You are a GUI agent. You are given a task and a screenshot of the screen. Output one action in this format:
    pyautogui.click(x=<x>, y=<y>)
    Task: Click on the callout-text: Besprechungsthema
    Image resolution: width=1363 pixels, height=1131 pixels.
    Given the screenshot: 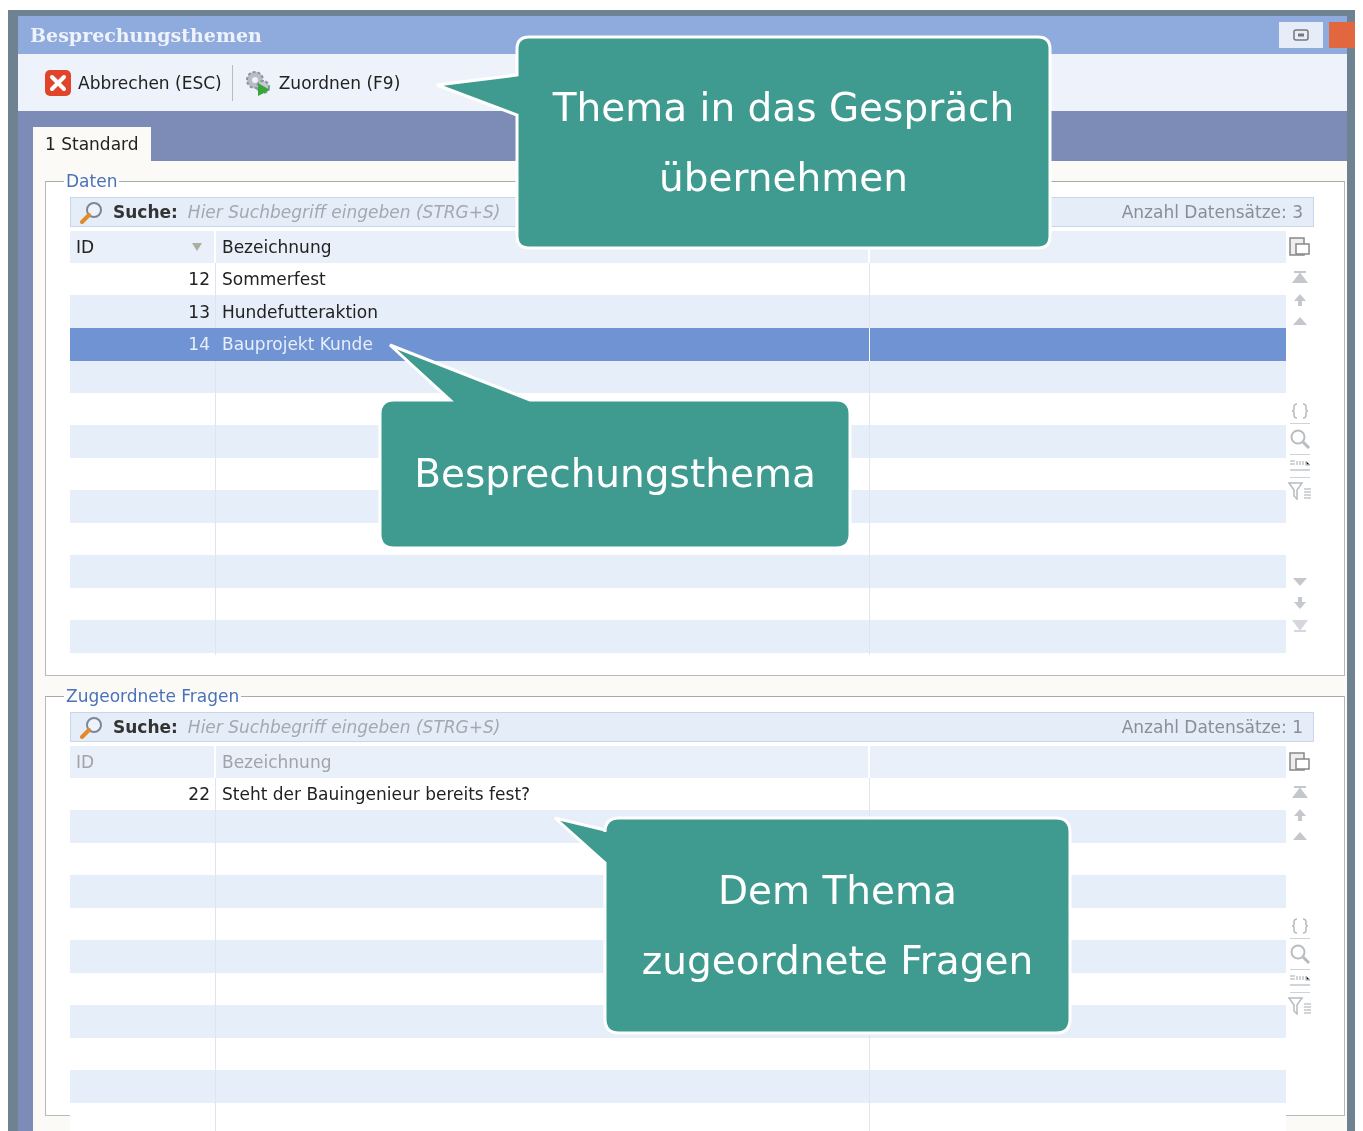 What is the action you would take?
    pyautogui.click(x=615, y=474)
    